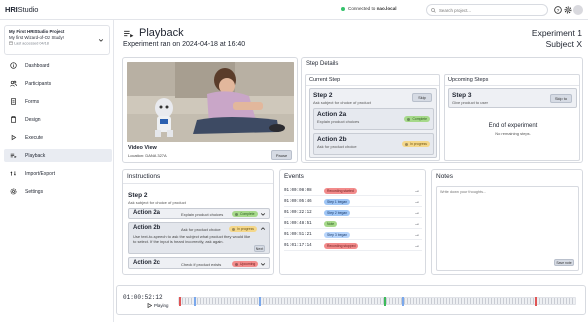 This screenshot has height=322, width=588. Describe the element at coordinates (556, 33) in the screenshot. I see `experiment-name: Experiment 1` at that location.